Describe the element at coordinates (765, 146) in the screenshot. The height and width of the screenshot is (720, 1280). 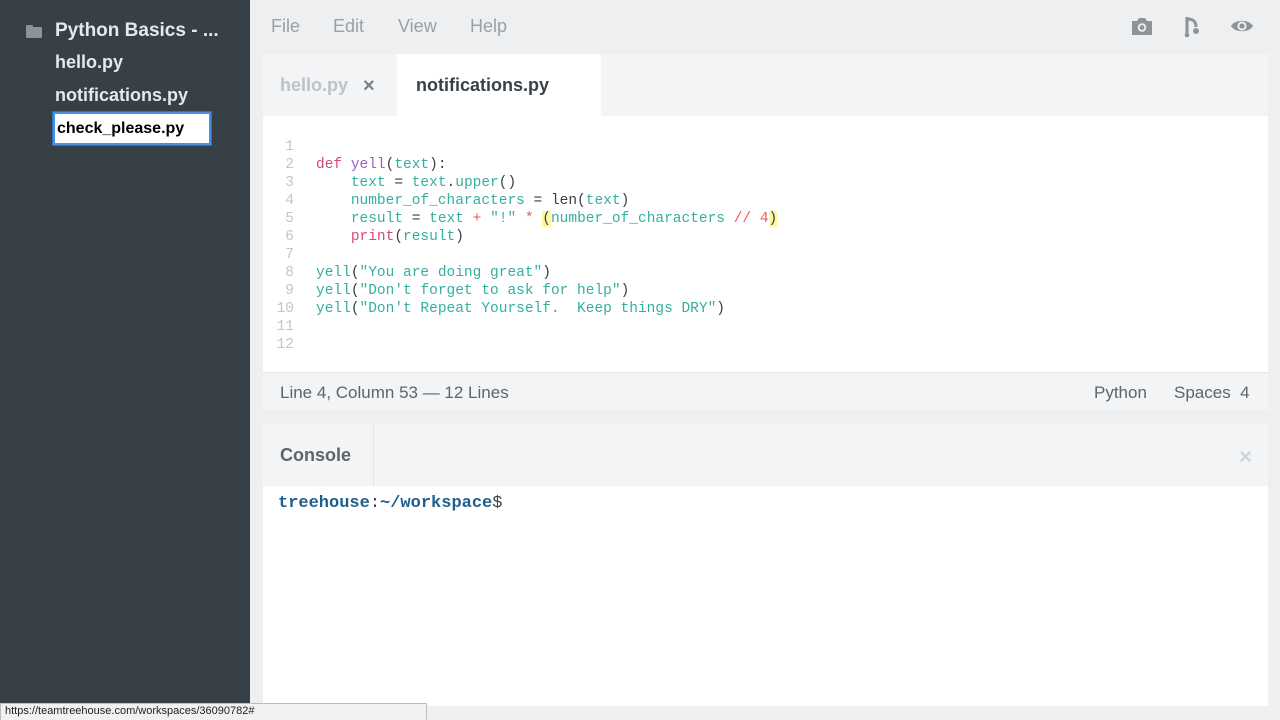
I see `code-line: 1 def yell(text):` at that location.